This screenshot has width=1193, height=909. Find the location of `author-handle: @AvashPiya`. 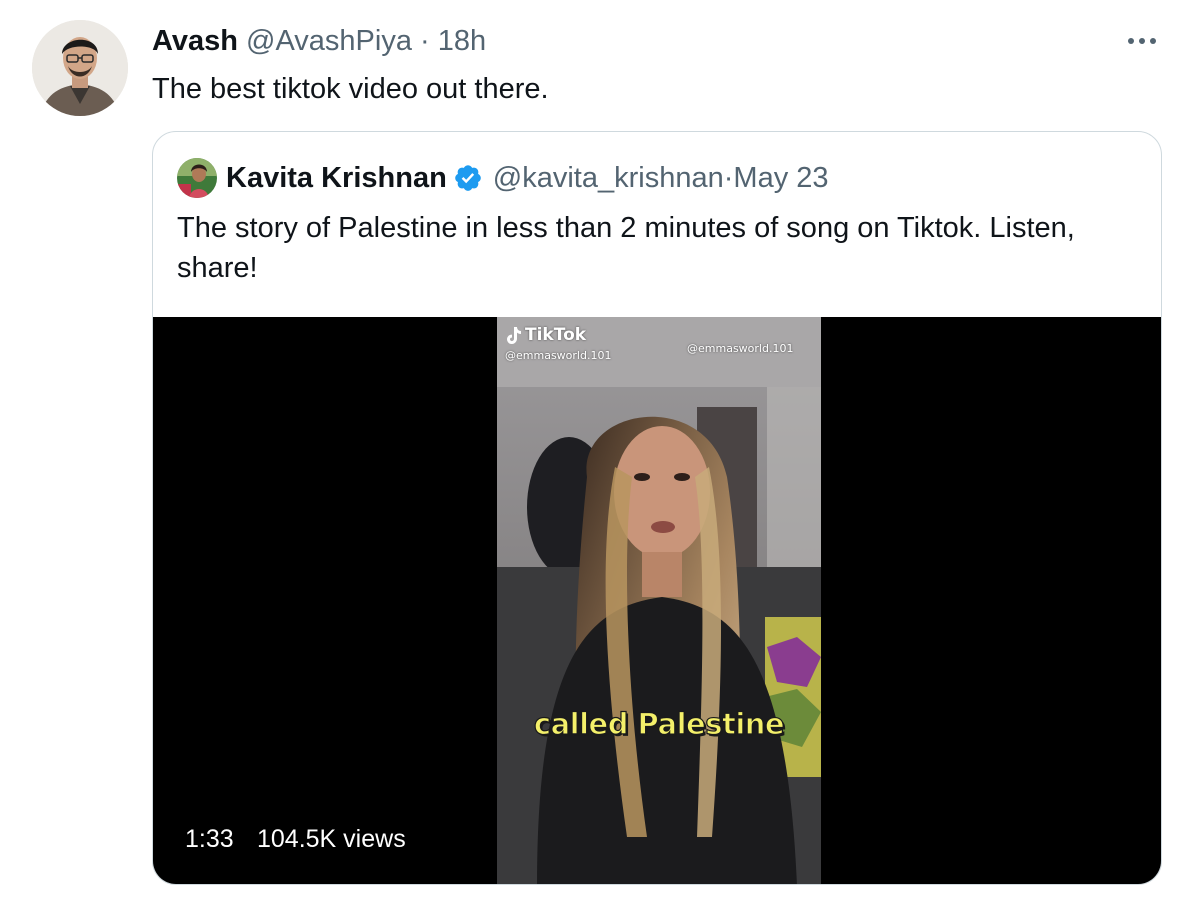

author-handle: @AvashPiya is located at coordinates (329, 41).